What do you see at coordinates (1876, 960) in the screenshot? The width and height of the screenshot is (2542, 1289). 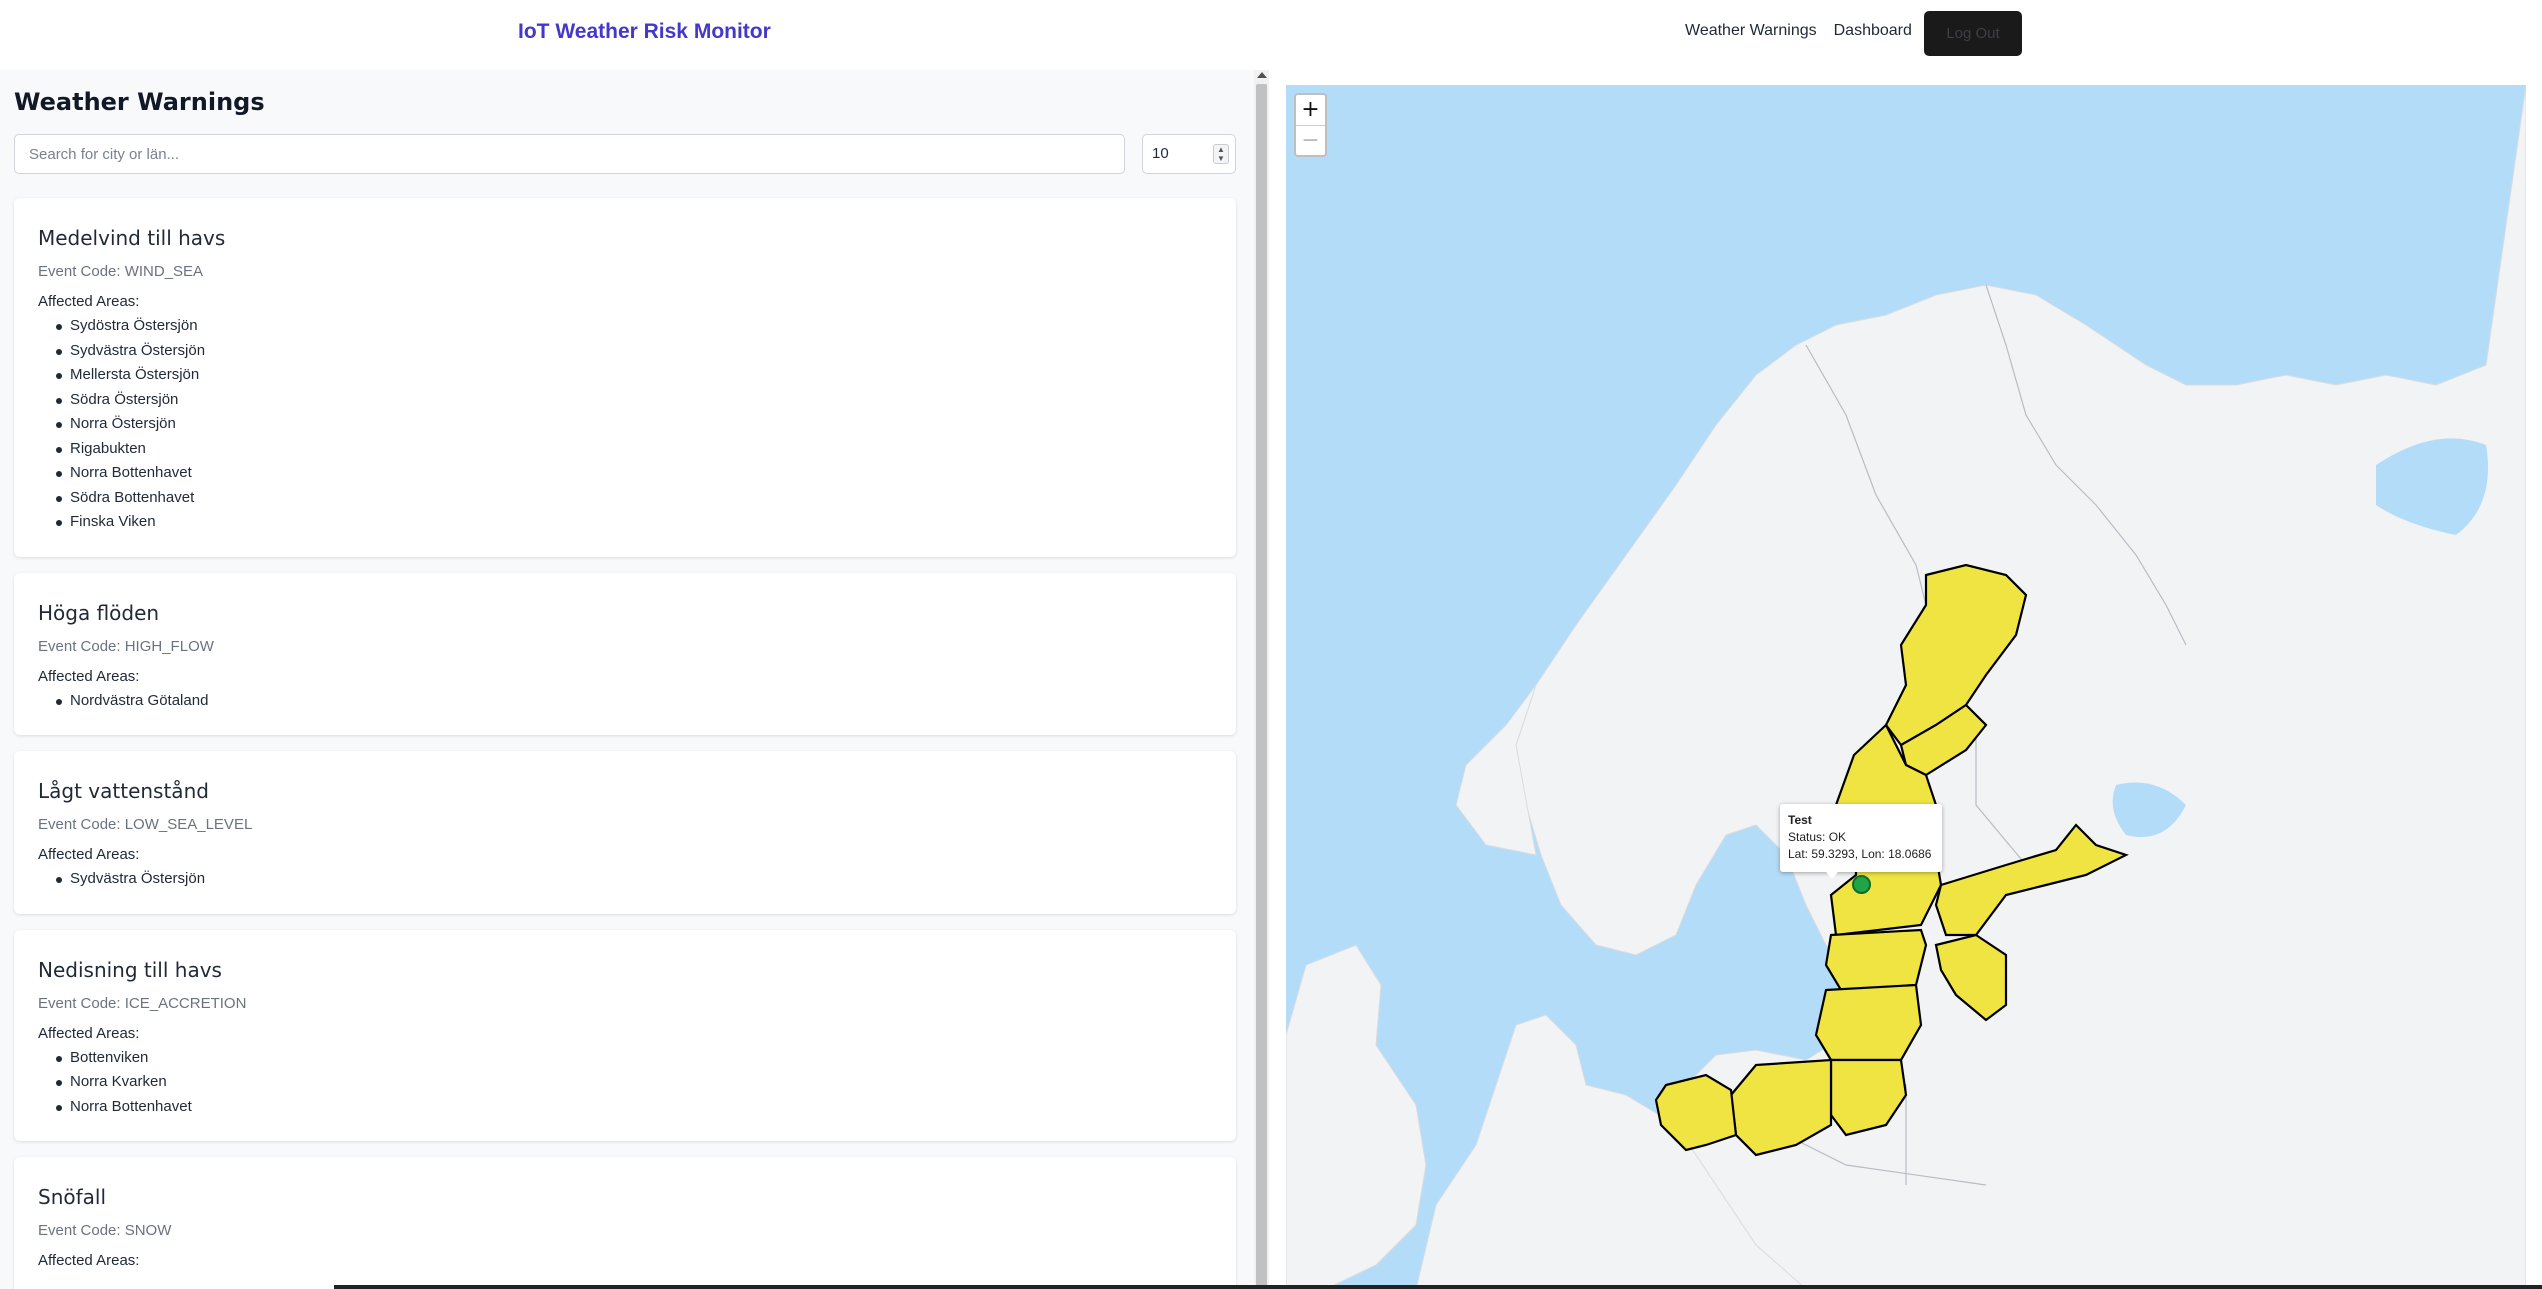 I see `warning-norra-ostersjon` at bounding box center [1876, 960].